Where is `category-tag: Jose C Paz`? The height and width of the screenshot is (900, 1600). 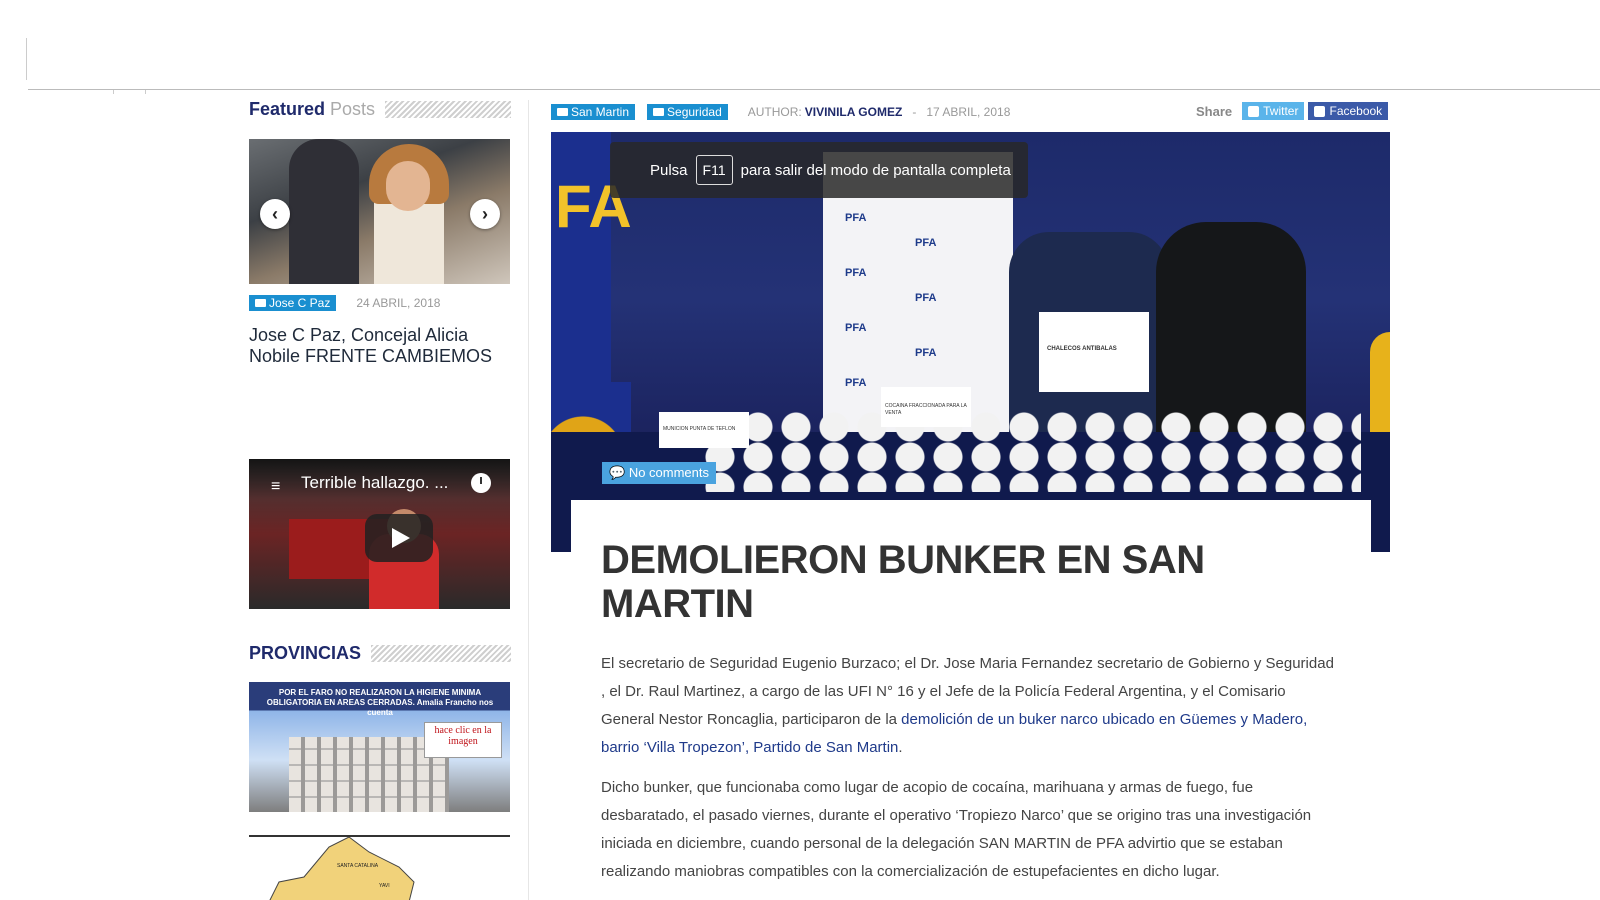
category-tag: Jose C Paz is located at coordinates (293, 303).